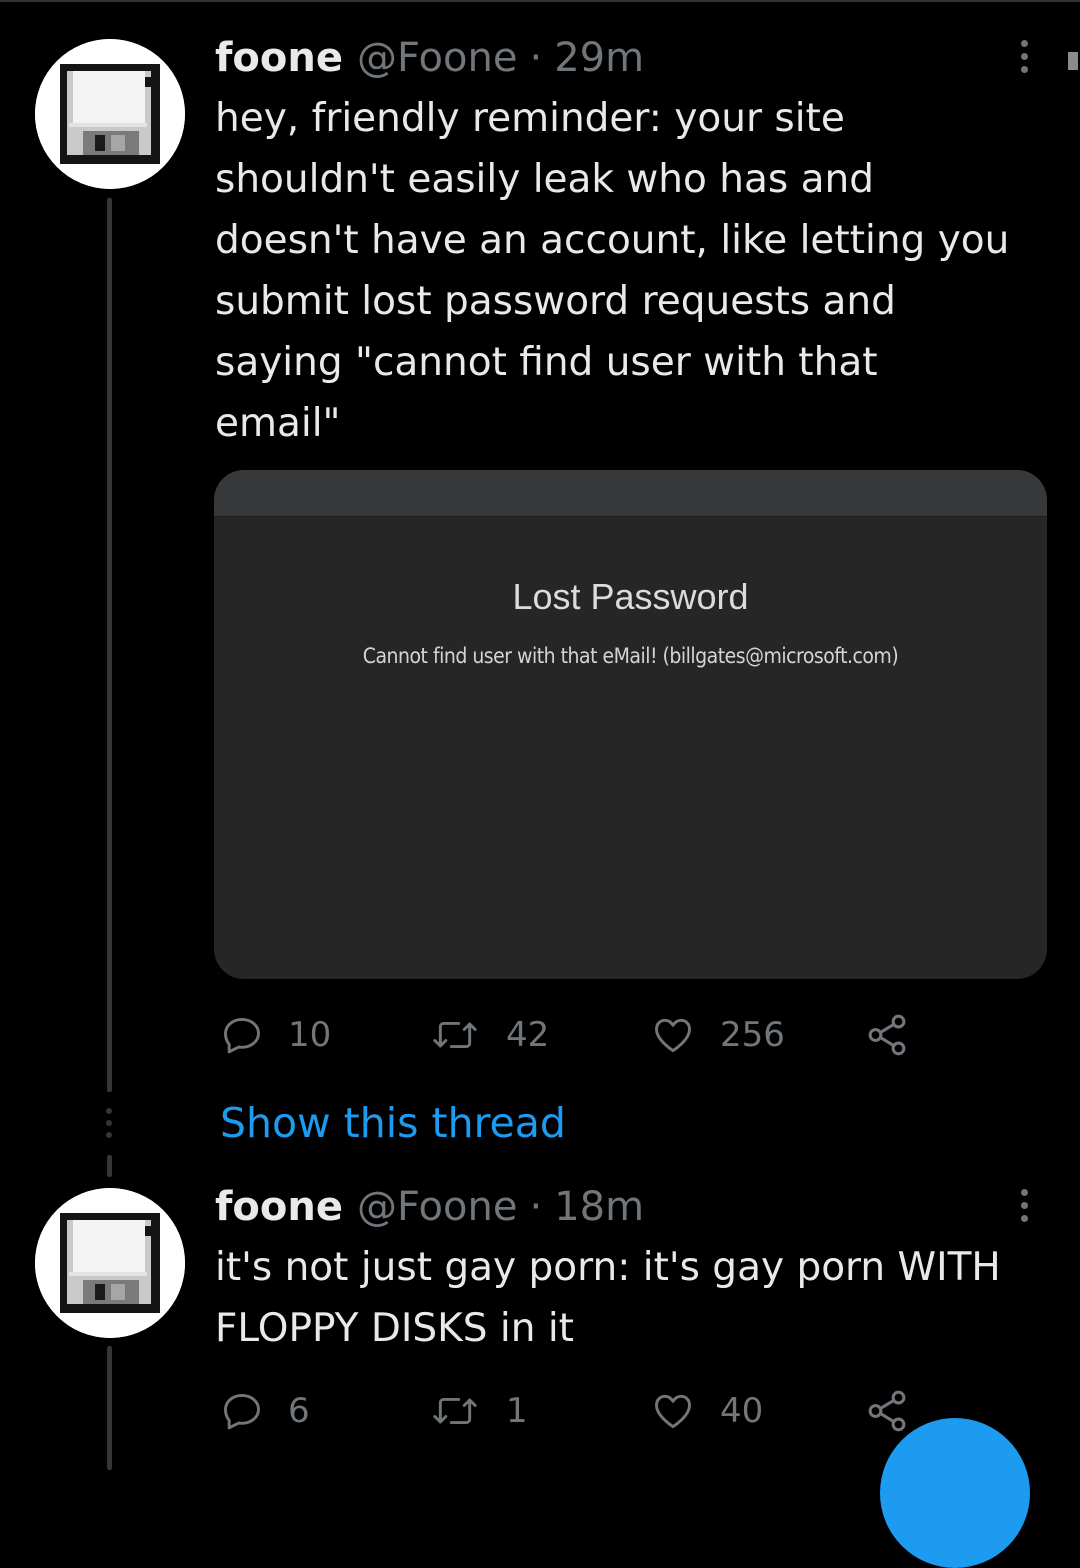 The width and height of the screenshot is (1080, 1568). What do you see at coordinates (752, 1035) in the screenshot?
I see `like-count: 256` at bounding box center [752, 1035].